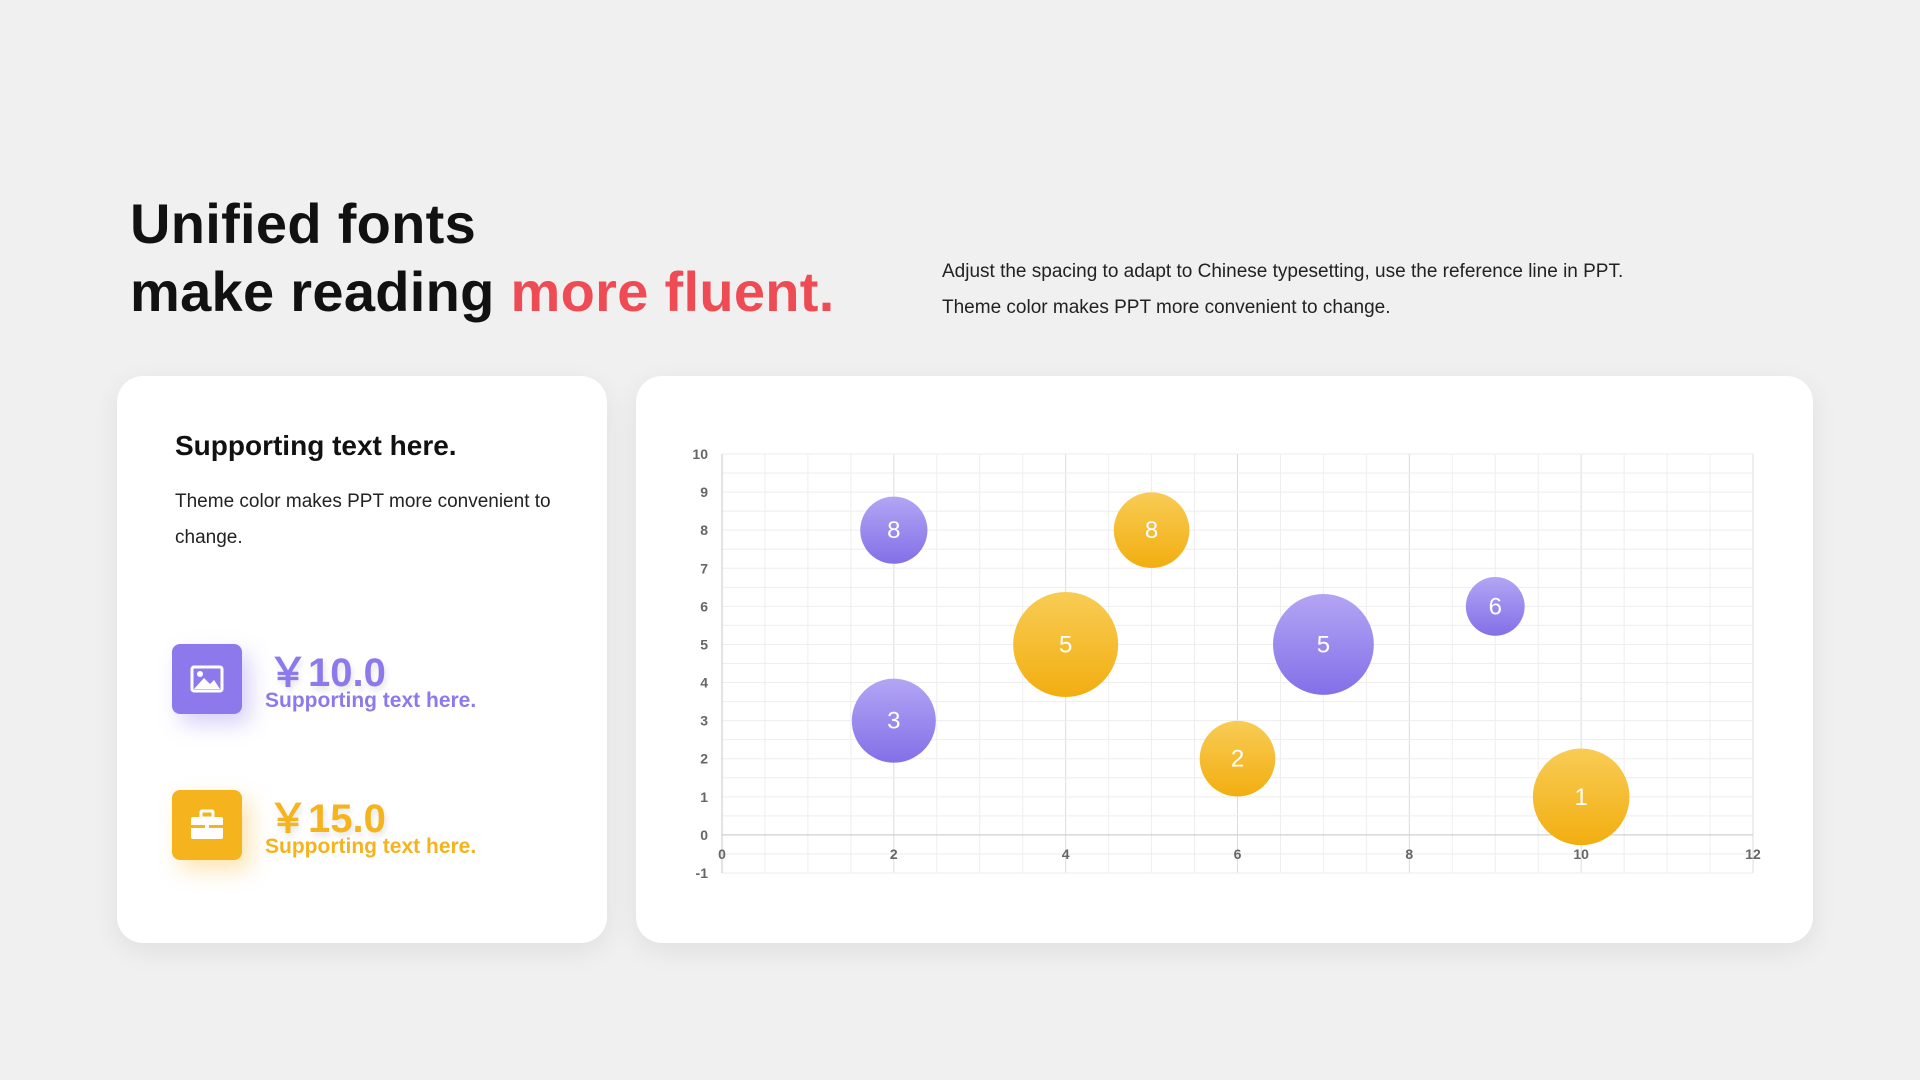 The width and height of the screenshot is (1920, 1080). What do you see at coordinates (700, 454) in the screenshot?
I see `y-tick-label: 10` at bounding box center [700, 454].